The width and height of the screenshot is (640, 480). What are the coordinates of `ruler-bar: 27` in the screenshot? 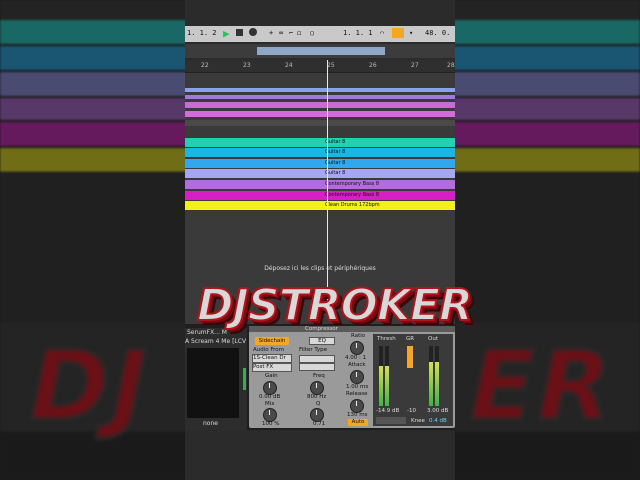 It's located at (415, 65).